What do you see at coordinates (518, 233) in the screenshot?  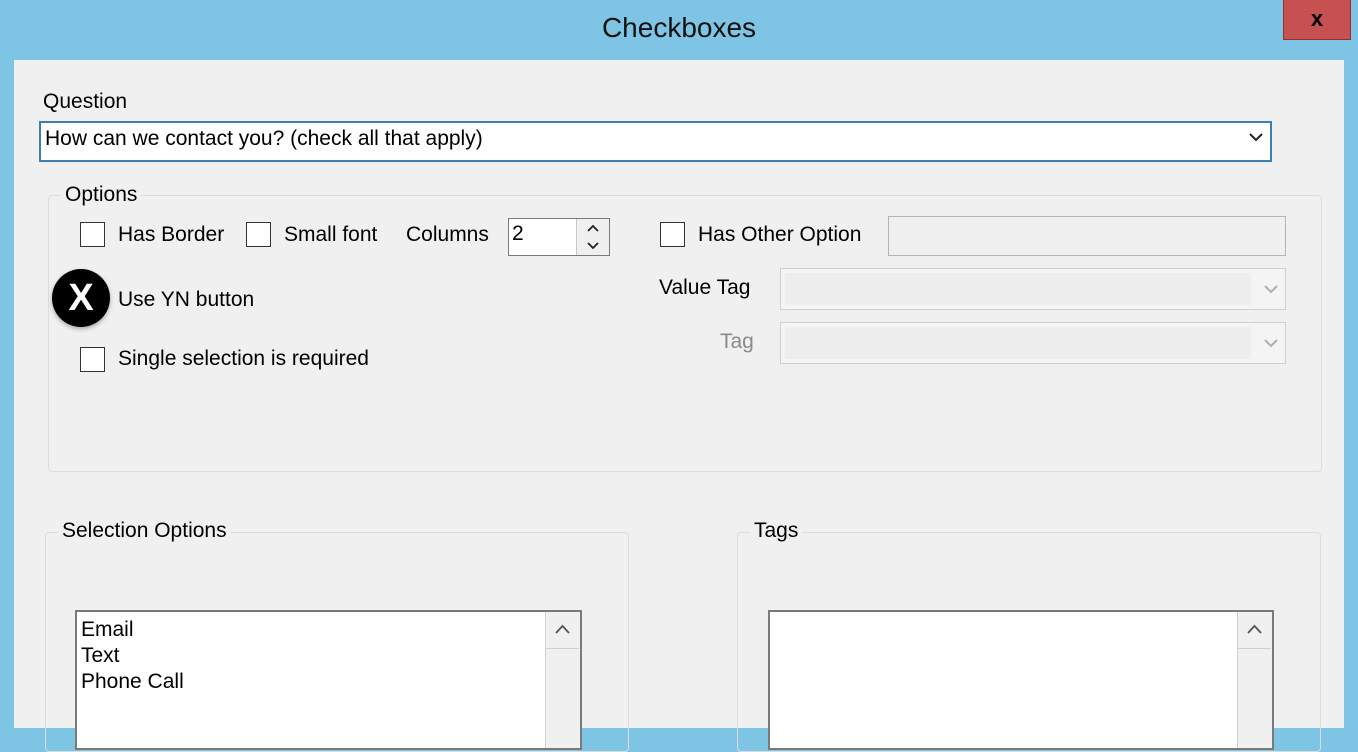 I see `columns-value: 2` at bounding box center [518, 233].